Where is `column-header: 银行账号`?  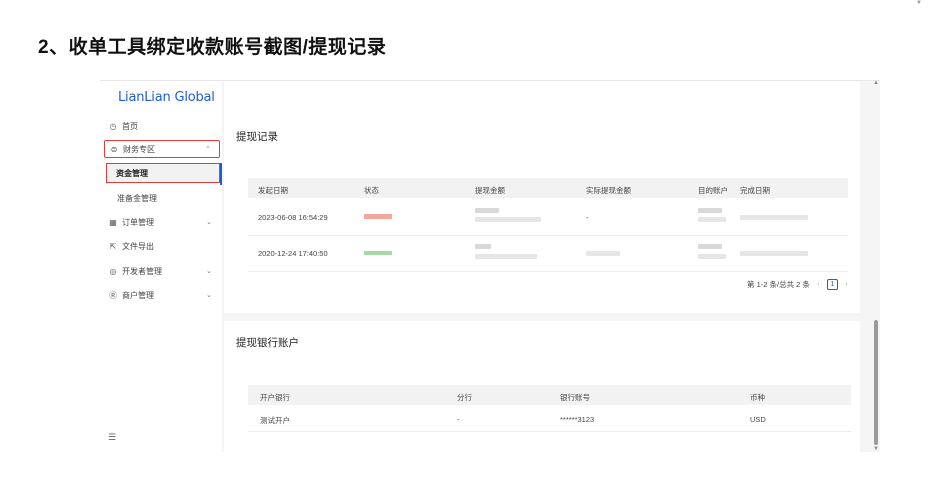
column-header: 银行账号 is located at coordinates (575, 397).